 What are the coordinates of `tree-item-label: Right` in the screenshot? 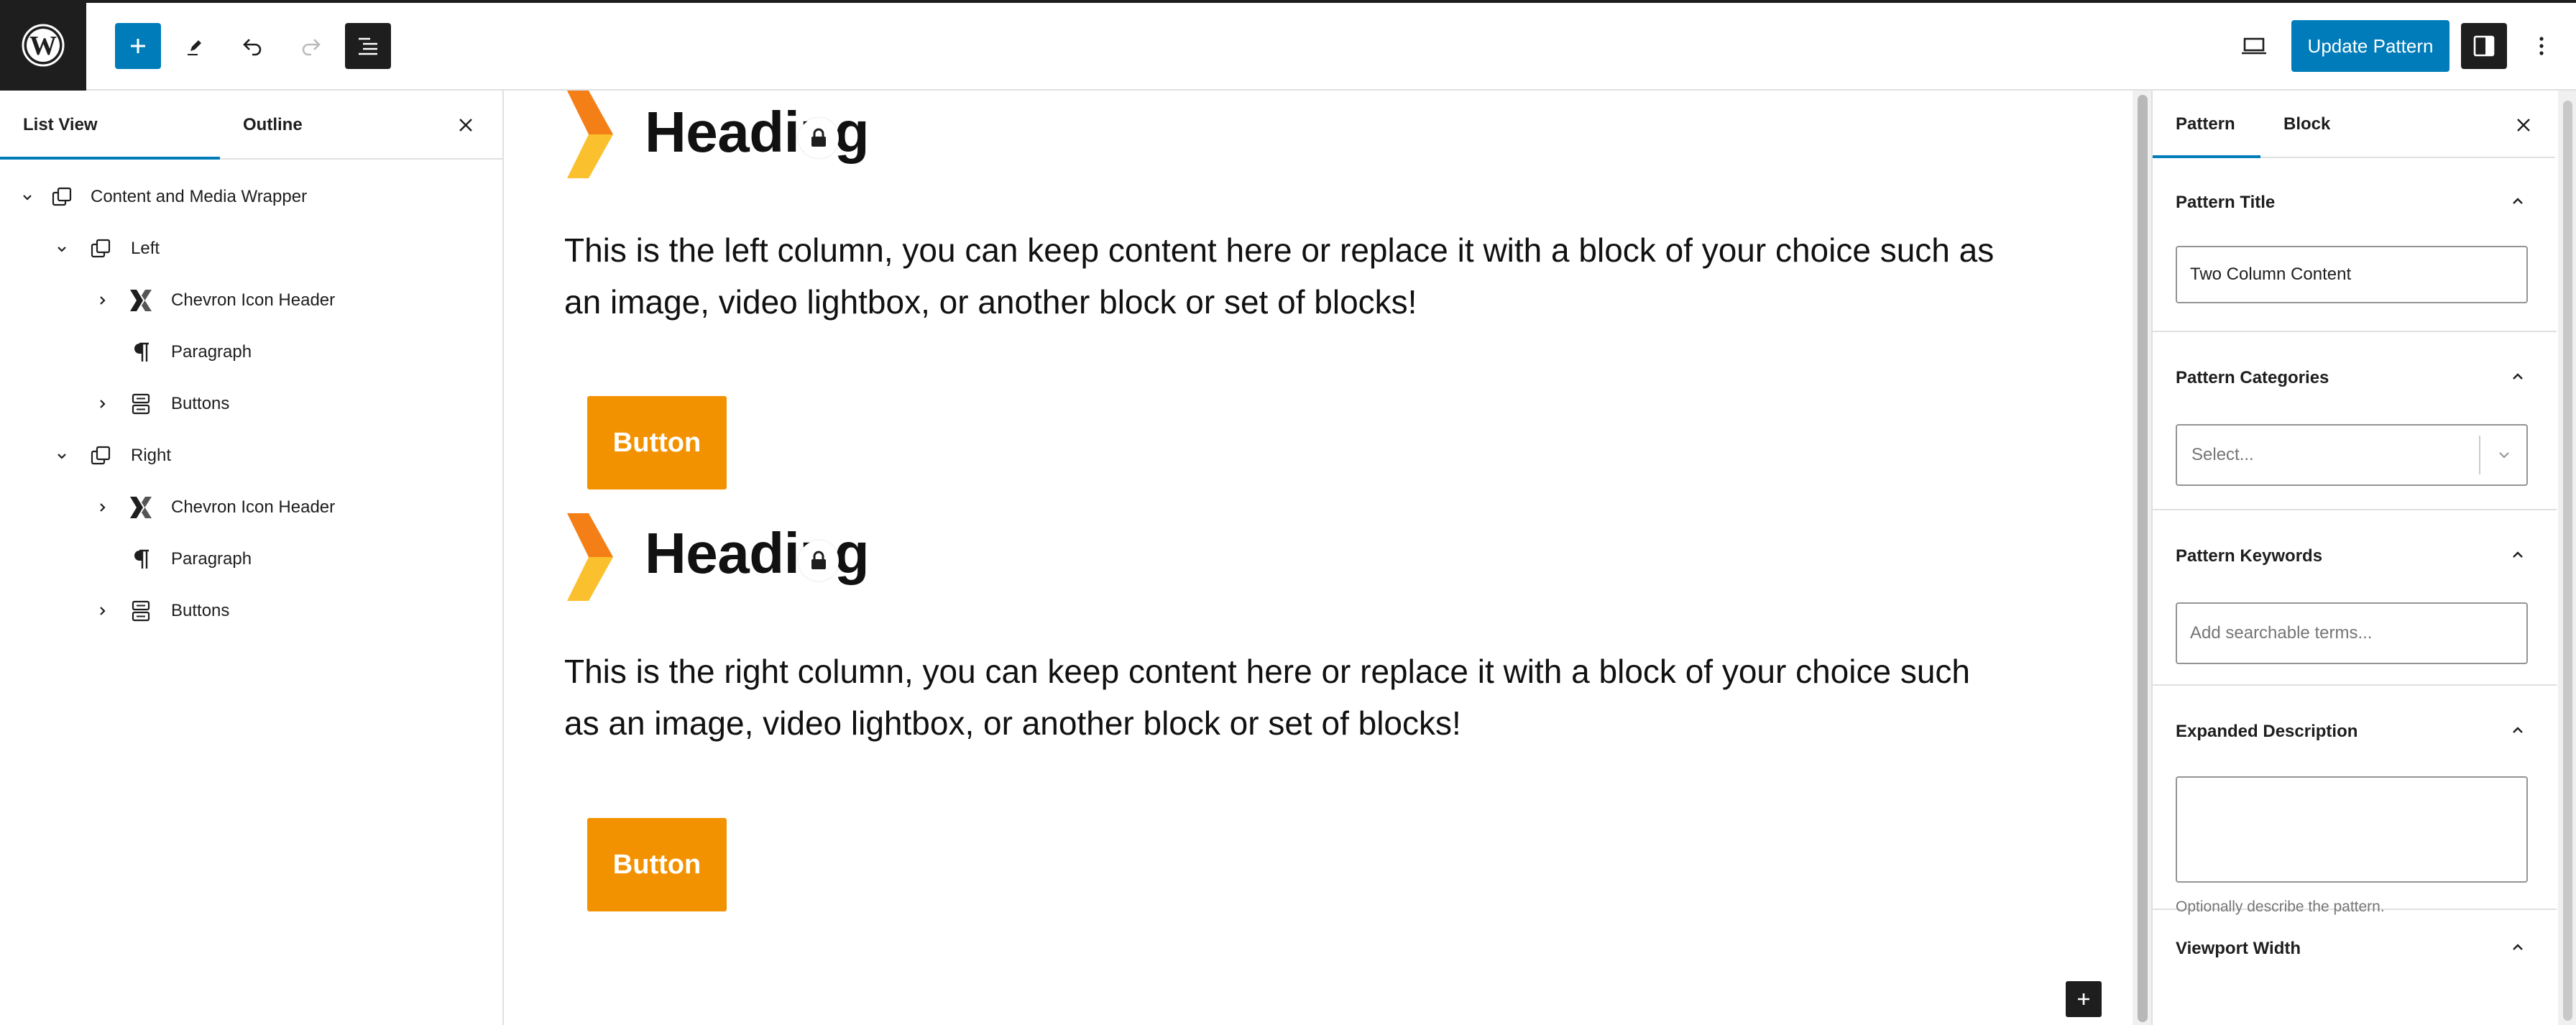 It's located at (151, 455).